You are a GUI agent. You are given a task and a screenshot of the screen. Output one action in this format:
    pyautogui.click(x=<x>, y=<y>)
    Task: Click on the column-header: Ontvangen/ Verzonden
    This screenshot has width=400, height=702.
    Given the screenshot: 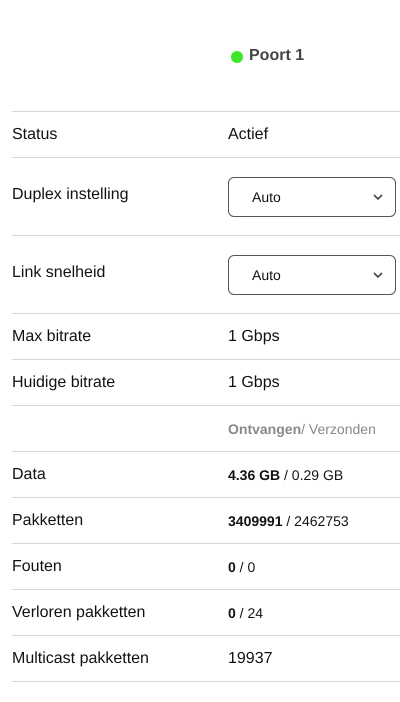 What is the action you would take?
    pyautogui.click(x=302, y=428)
    